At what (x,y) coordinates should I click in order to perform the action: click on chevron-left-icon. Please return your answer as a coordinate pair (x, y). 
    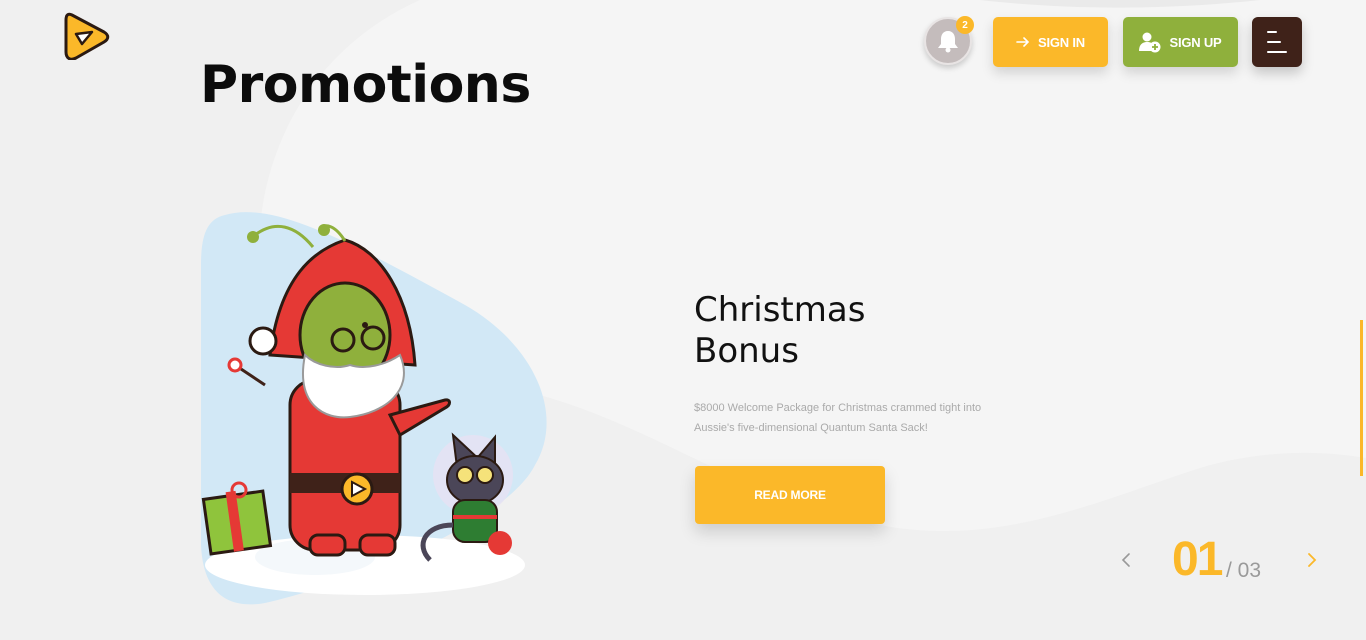
    Looking at the image, I should click on (1125, 560).